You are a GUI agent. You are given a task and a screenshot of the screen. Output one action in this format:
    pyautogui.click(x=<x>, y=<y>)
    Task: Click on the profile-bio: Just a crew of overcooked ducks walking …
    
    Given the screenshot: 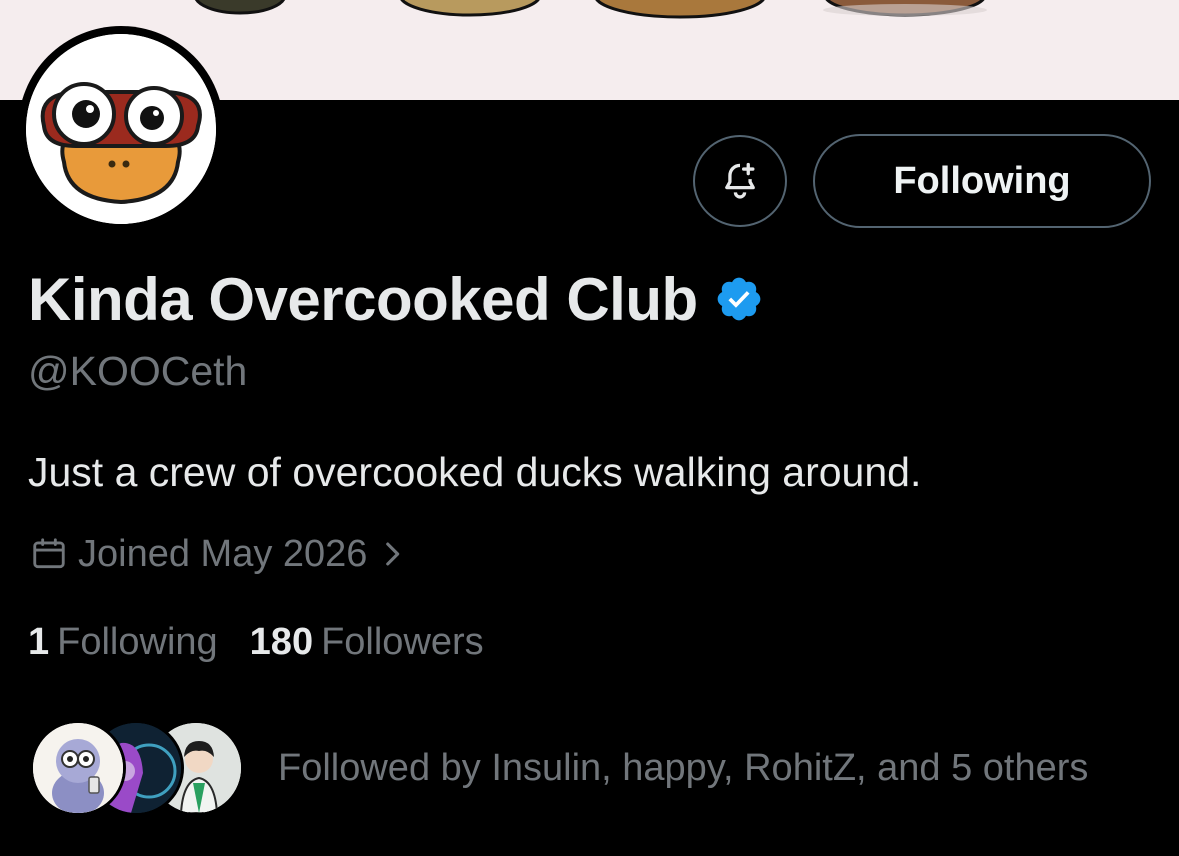 What is the action you would take?
    pyautogui.click(x=475, y=472)
    